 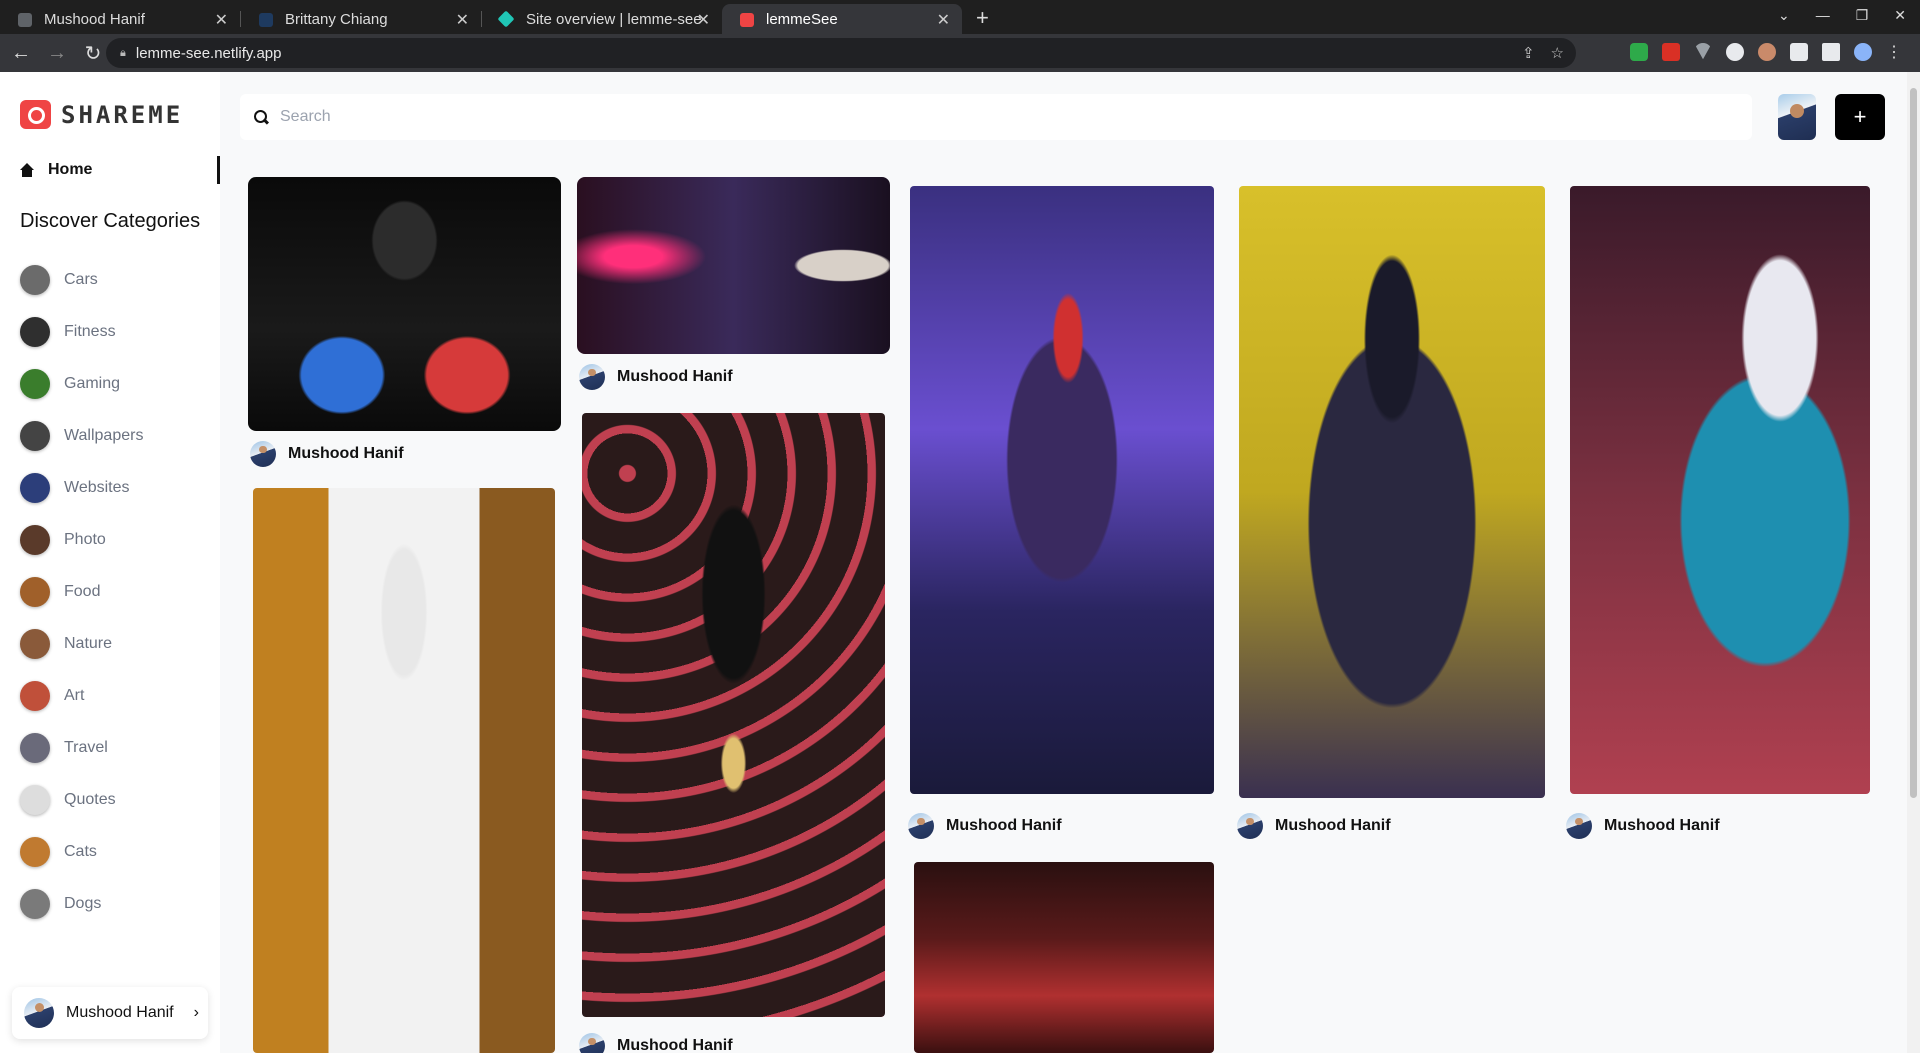 I want to click on scrollbar-thumb, so click(x=1913, y=443).